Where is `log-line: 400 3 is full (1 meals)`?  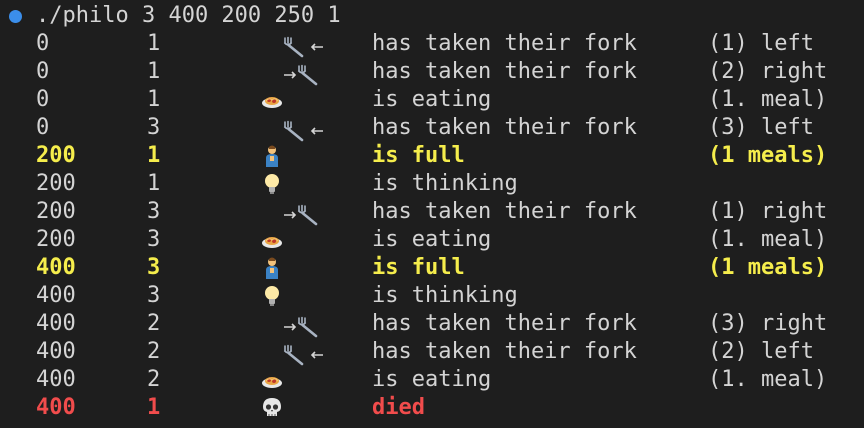
log-line: 400 3 is full (1 meals) is located at coordinates (432, 268).